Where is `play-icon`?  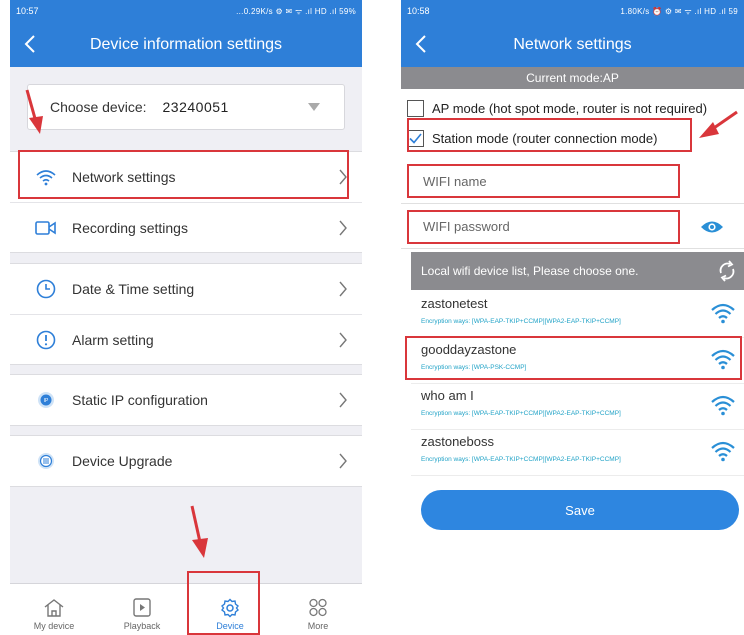 play-icon is located at coordinates (142, 607).